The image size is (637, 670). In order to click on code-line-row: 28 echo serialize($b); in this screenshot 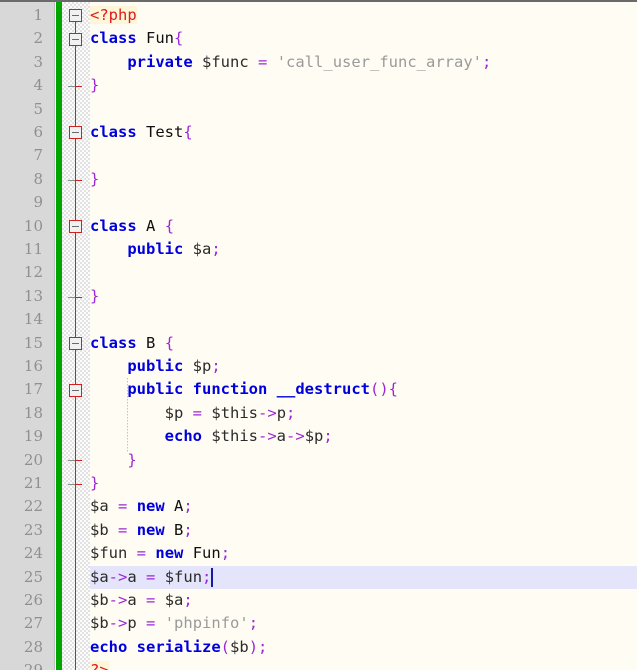, I will do `click(318, 647)`.